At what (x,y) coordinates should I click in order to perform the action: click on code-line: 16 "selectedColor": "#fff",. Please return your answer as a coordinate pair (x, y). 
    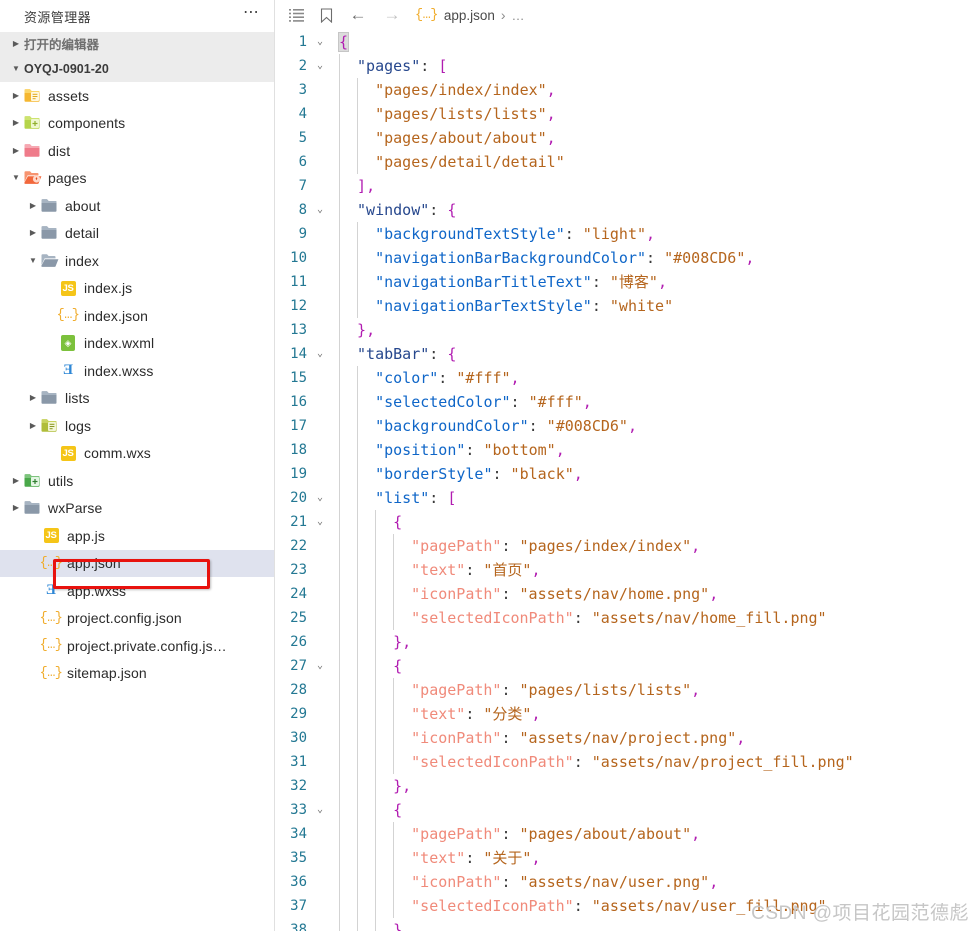
    Looking at the image, I should click on (626, 402).